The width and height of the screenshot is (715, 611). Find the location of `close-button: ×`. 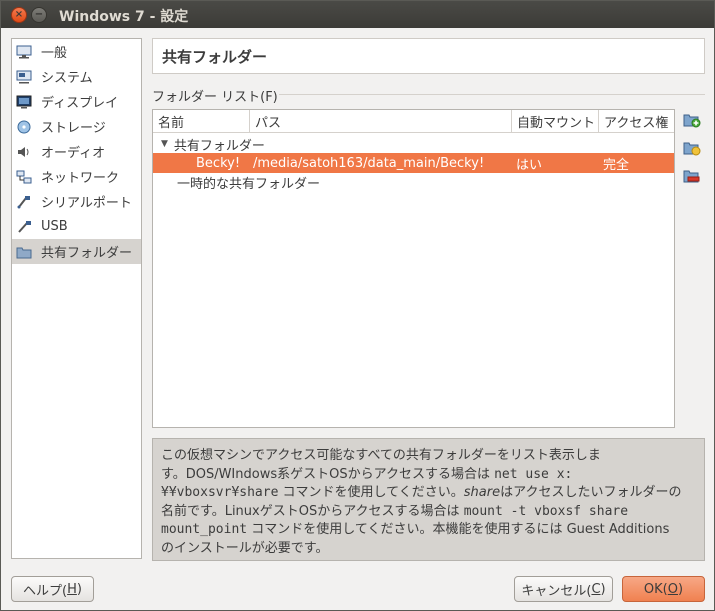

close-button: × is located at coordinates (19, 15).